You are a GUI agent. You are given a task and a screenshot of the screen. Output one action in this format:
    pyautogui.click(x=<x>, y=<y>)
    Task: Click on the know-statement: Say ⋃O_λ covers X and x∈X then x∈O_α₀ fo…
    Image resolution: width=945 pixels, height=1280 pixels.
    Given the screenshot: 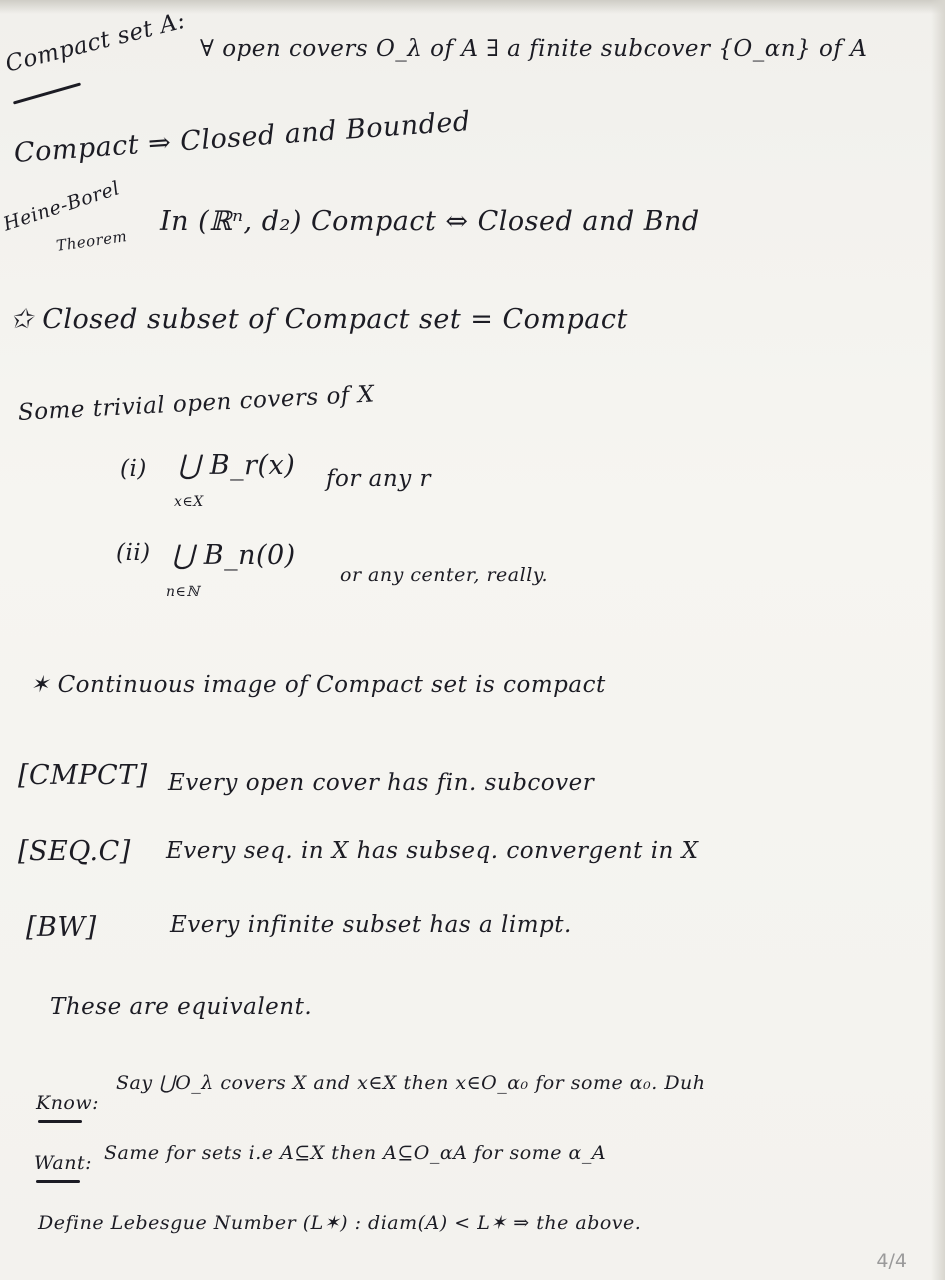 What is the action you would take?
    pyautogui.click(x=411, y=1083)
    